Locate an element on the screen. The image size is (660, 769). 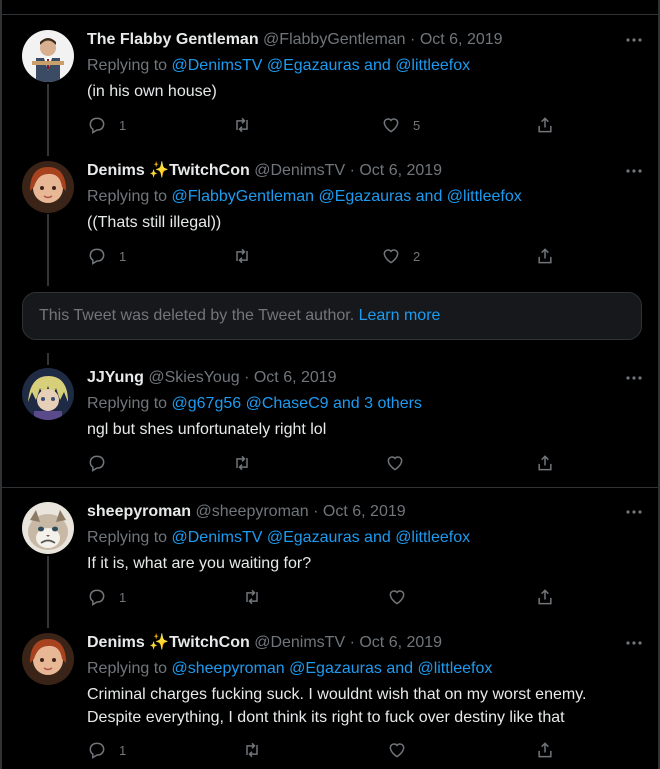
like-button: 2 is located at coordinates (400, 256).